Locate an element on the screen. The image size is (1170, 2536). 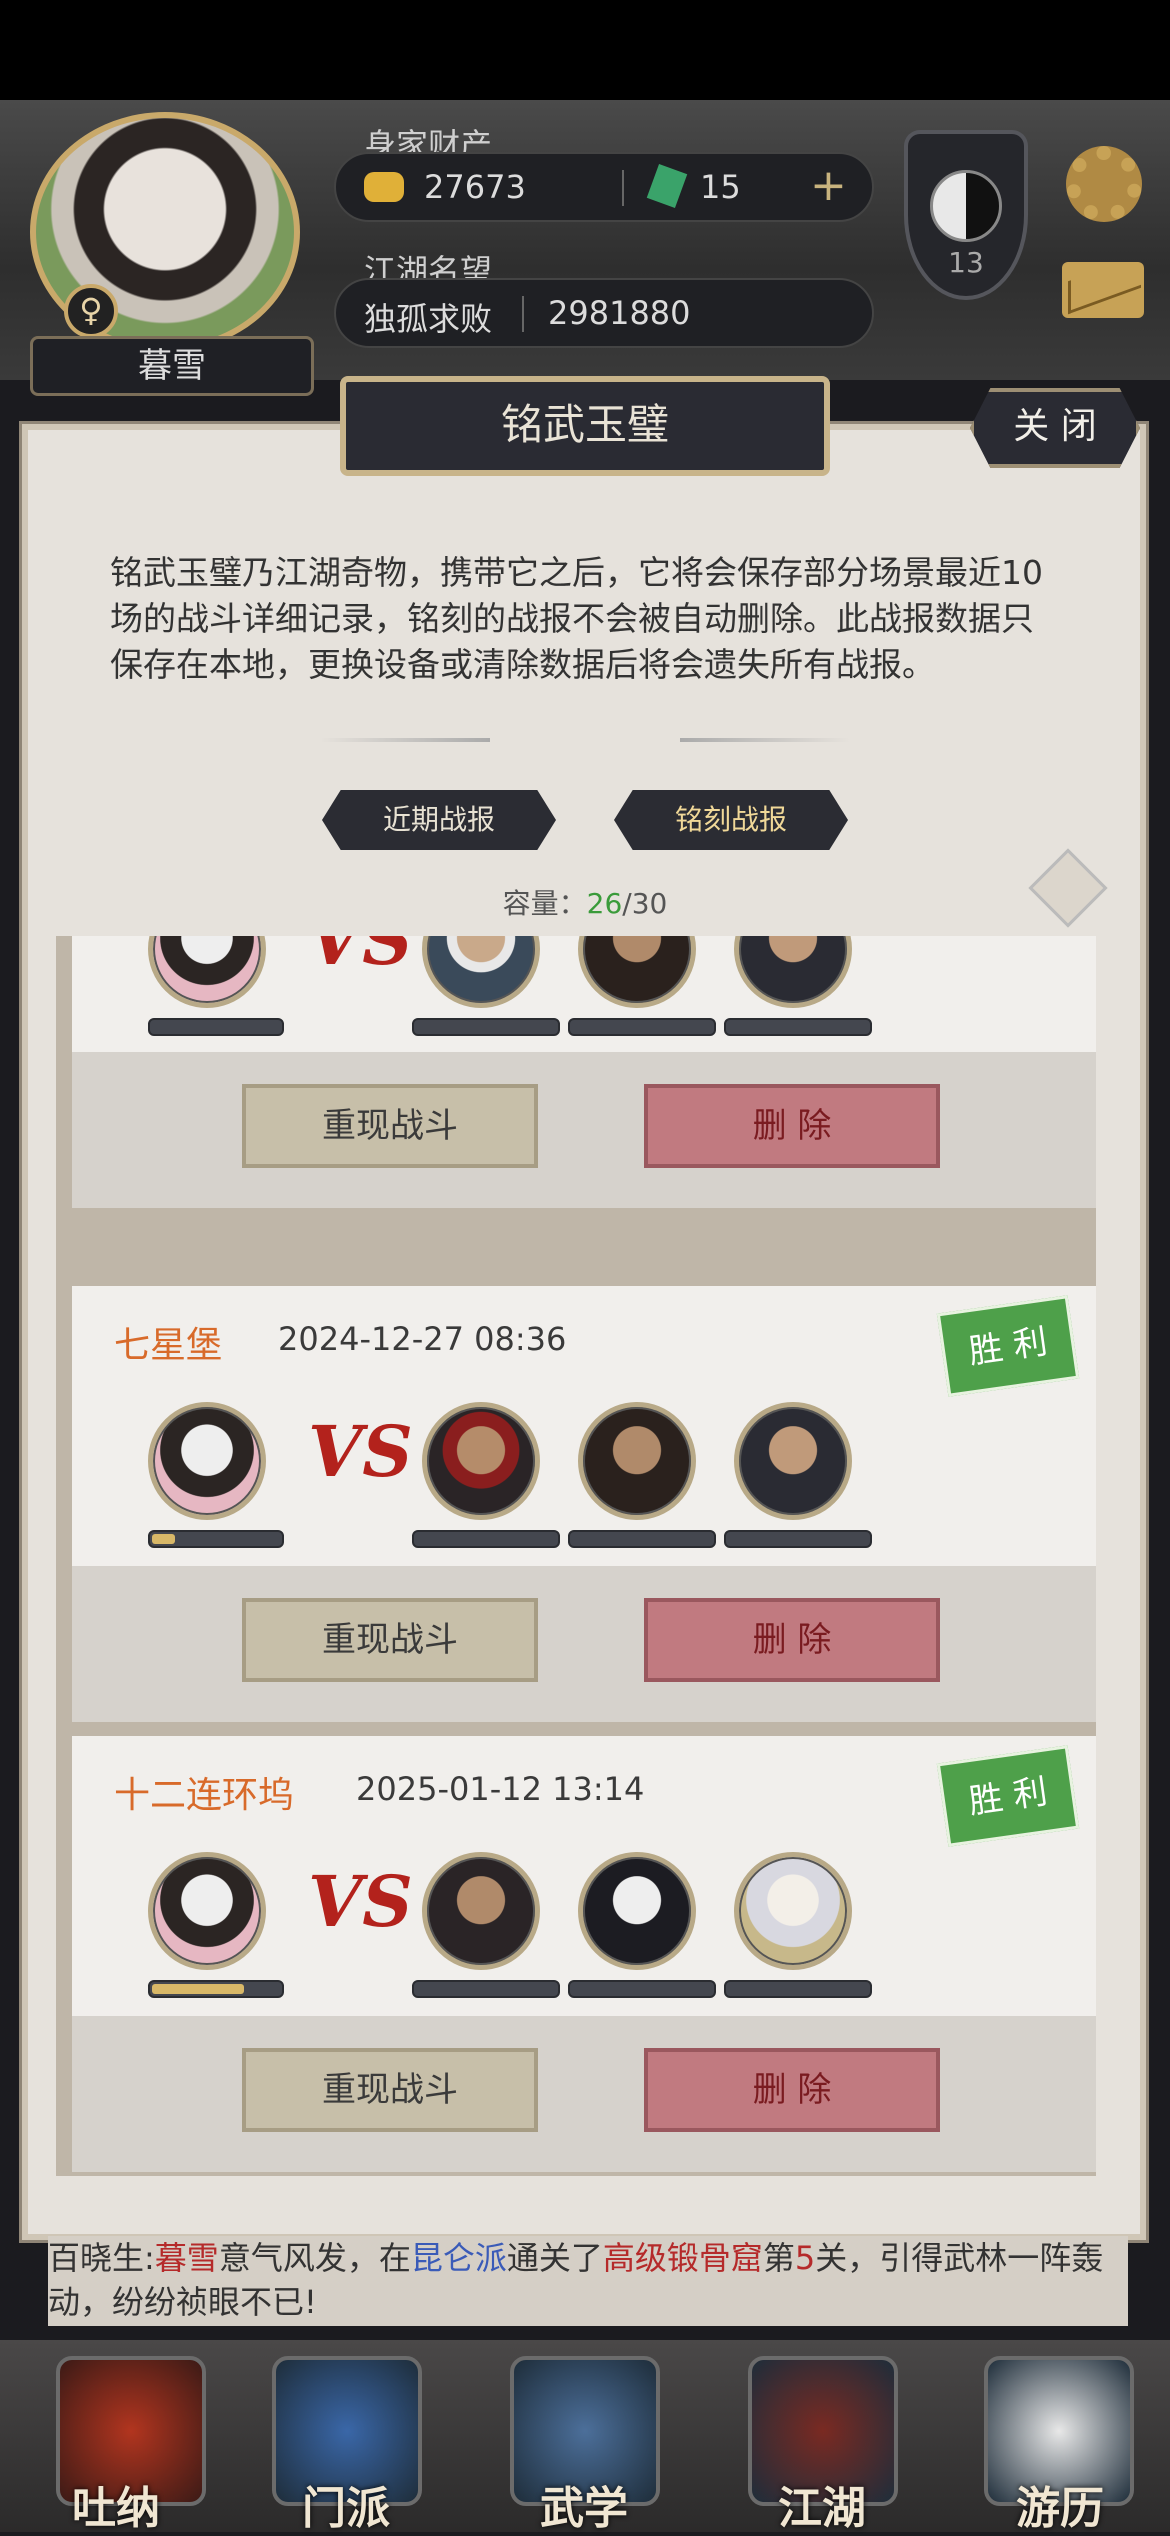
close-button: 关 闭 is located at coordinates (1055, 428).